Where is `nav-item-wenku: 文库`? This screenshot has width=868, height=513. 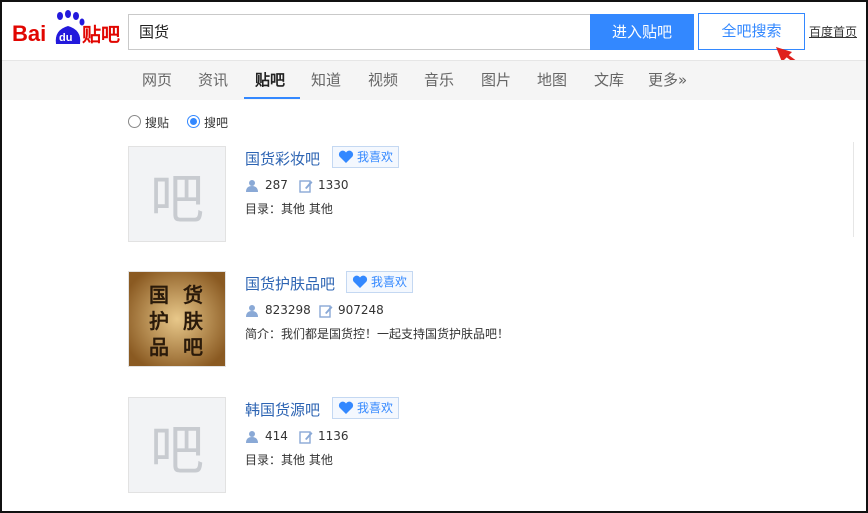 nav-item-wenku: 文库 is located at coordinates (609, 79).